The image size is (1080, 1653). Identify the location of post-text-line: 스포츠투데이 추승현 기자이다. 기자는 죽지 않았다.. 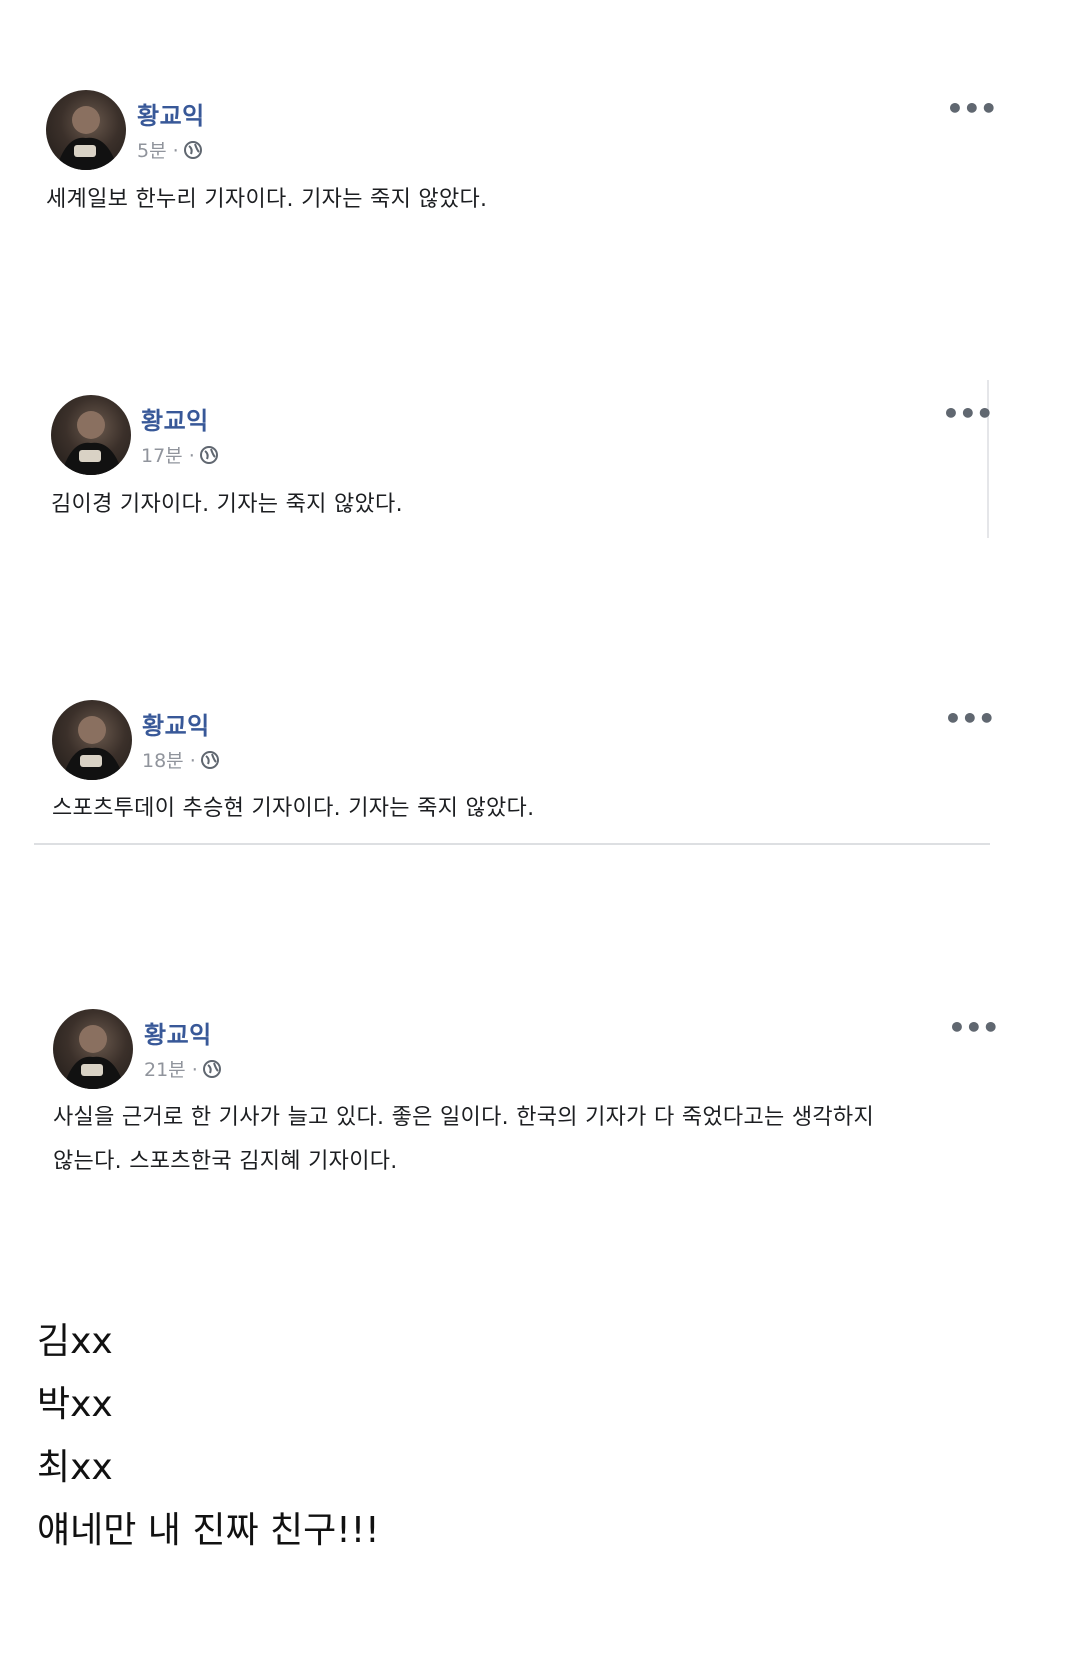
(293, 808).